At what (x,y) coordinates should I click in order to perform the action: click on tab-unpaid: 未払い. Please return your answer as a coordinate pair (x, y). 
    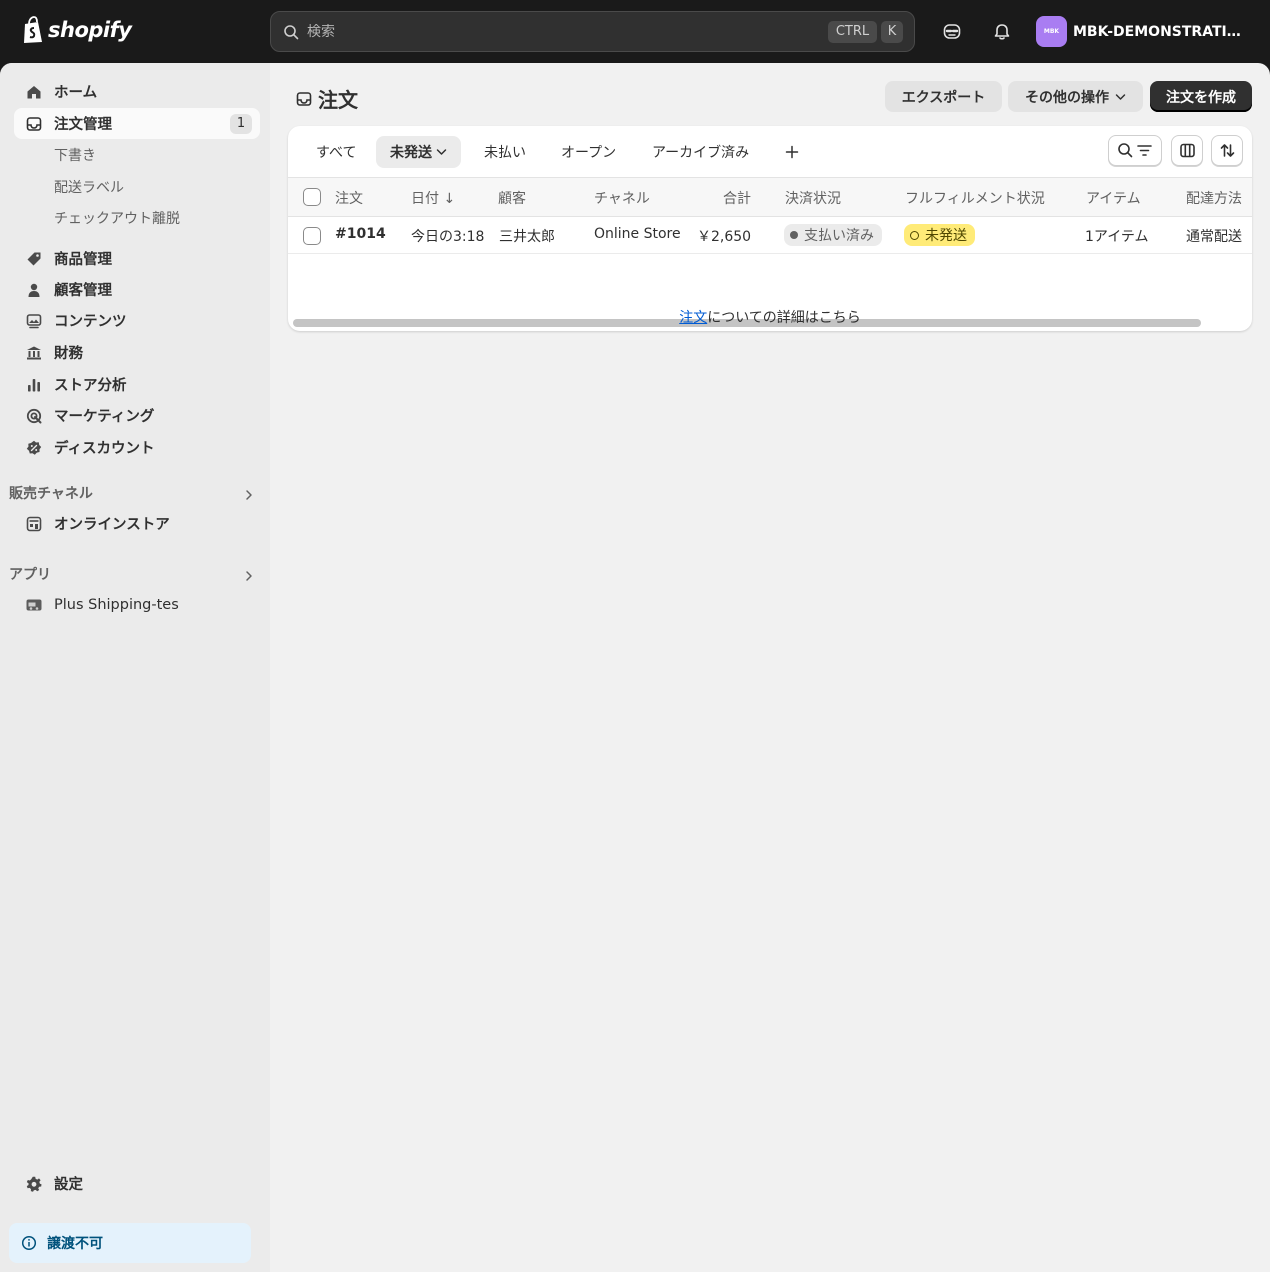
    Looking at the image, I should click on (505, 152).